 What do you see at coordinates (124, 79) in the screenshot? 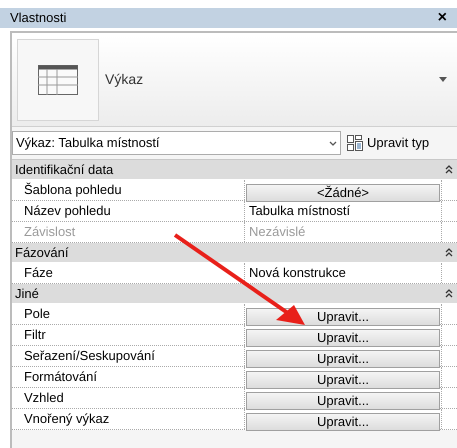
I see `type-name: Výkaz` at bounding box center [124, 79].